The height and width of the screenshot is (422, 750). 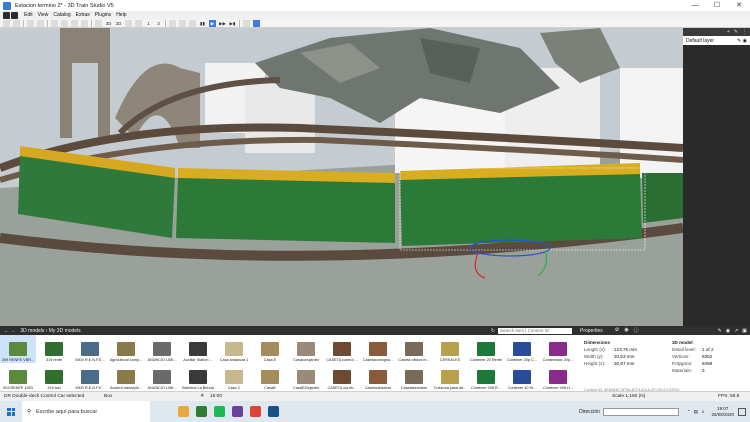 I want to click on library-search-input, so click(x=535, y=330).